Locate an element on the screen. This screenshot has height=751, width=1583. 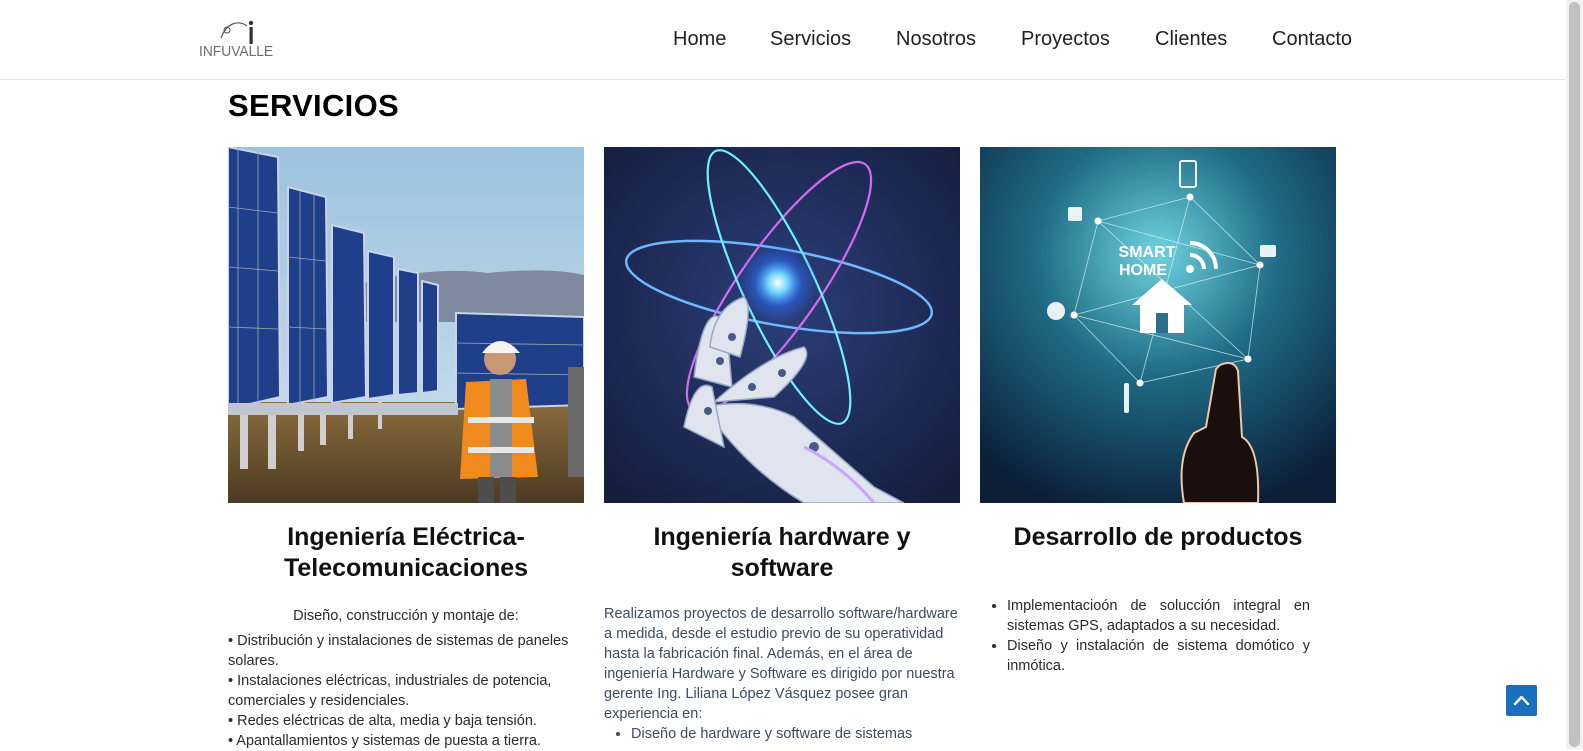
logo-mark-icon is located at coordinates (237, 32).